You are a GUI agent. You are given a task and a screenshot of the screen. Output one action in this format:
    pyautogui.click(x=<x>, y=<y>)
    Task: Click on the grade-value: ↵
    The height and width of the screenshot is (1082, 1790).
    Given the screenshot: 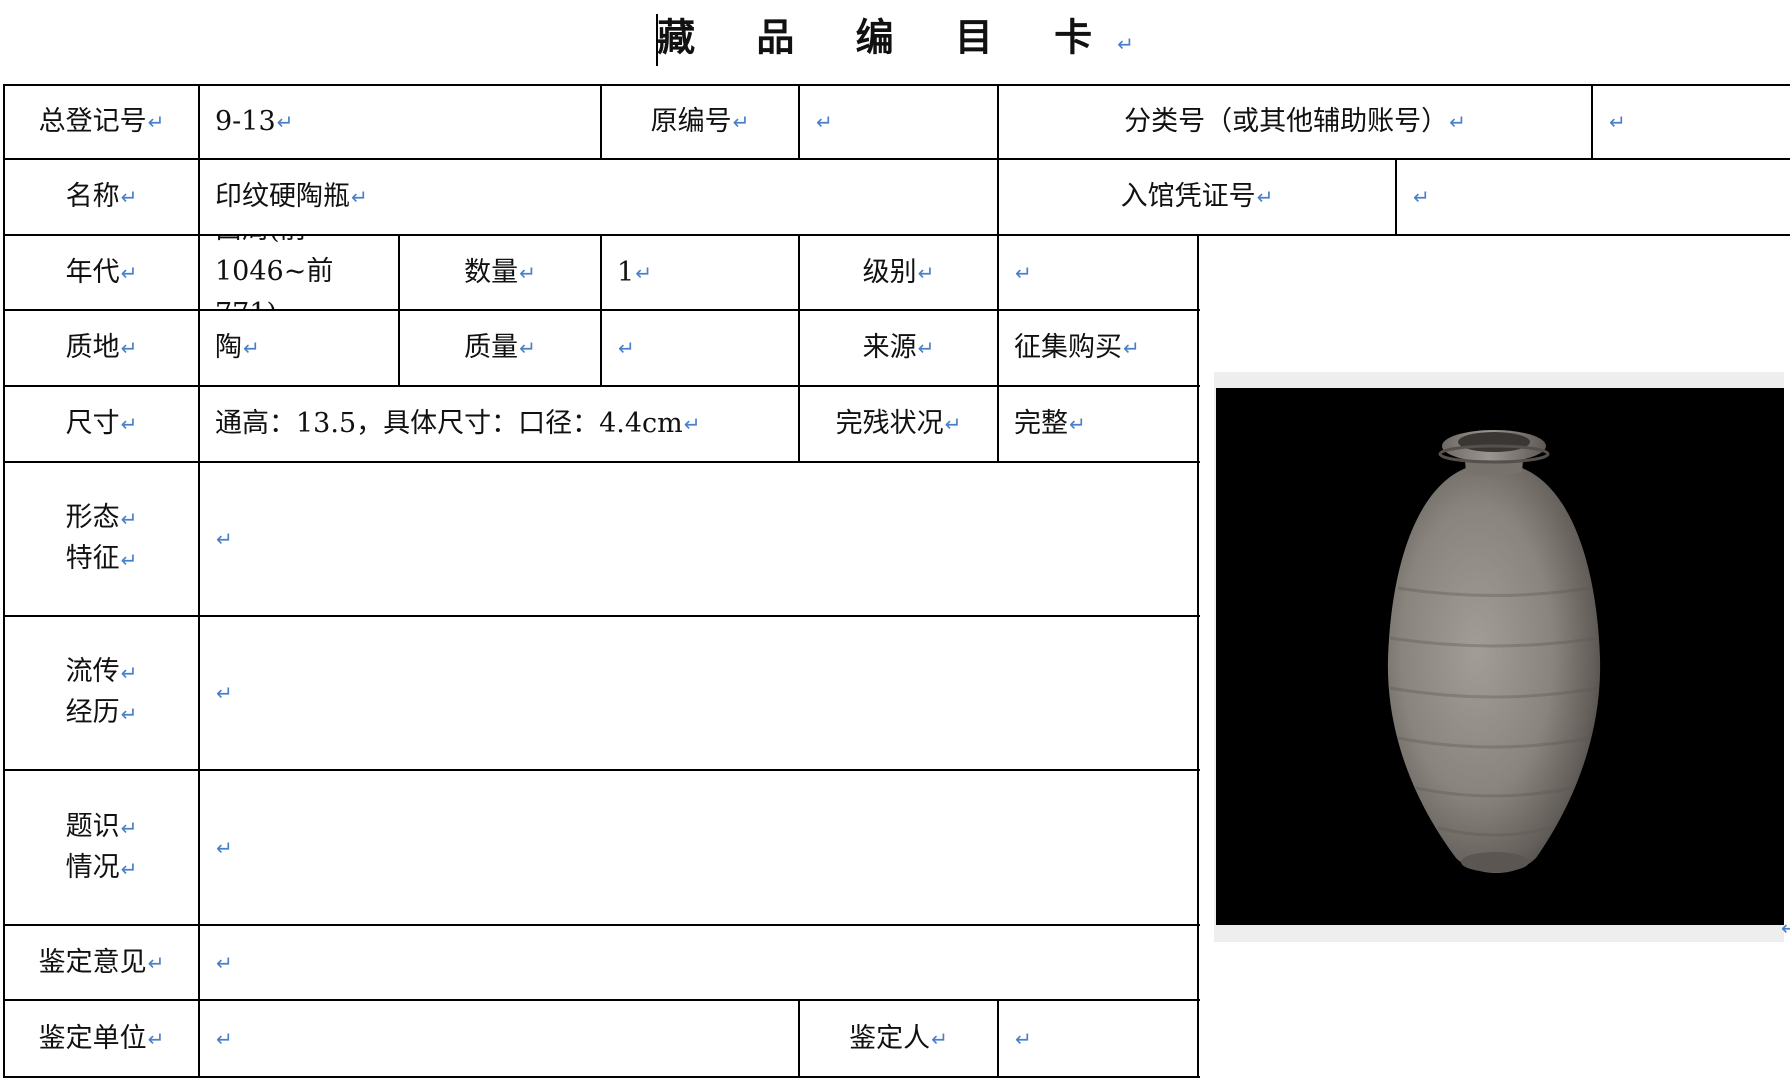 What is the action you would take?
    pyautogui.click(x=1098, y=272)
    